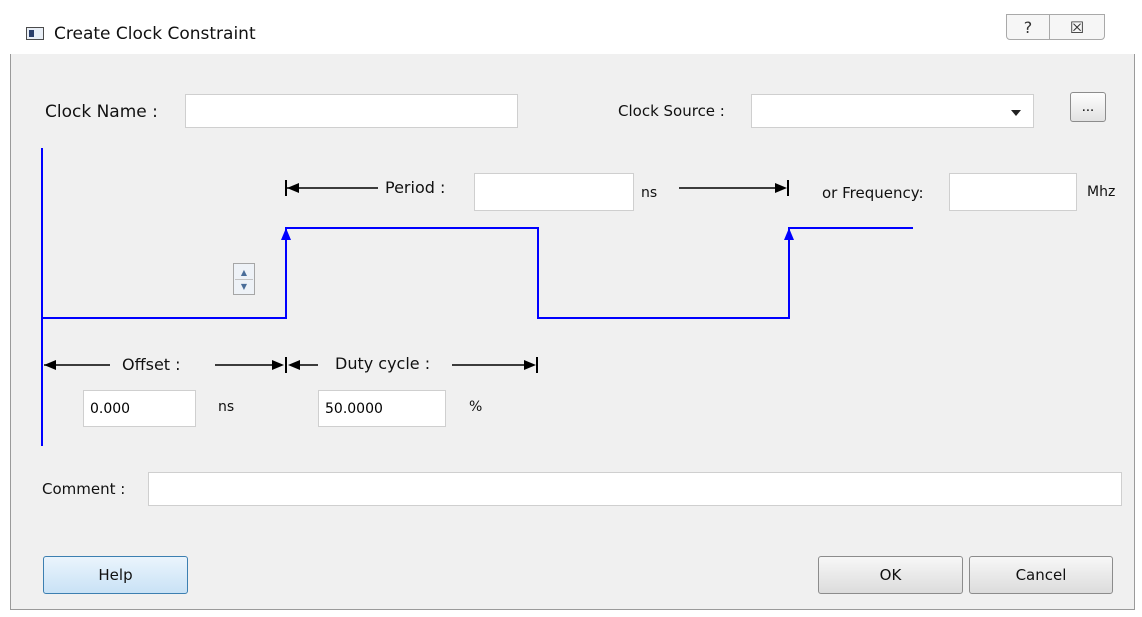 This screenshot has width=1142, height=617. What do you see at coordinates (115, 575) in the screenshot?
I see `help-button: Help` at bounding box center [115, 575].